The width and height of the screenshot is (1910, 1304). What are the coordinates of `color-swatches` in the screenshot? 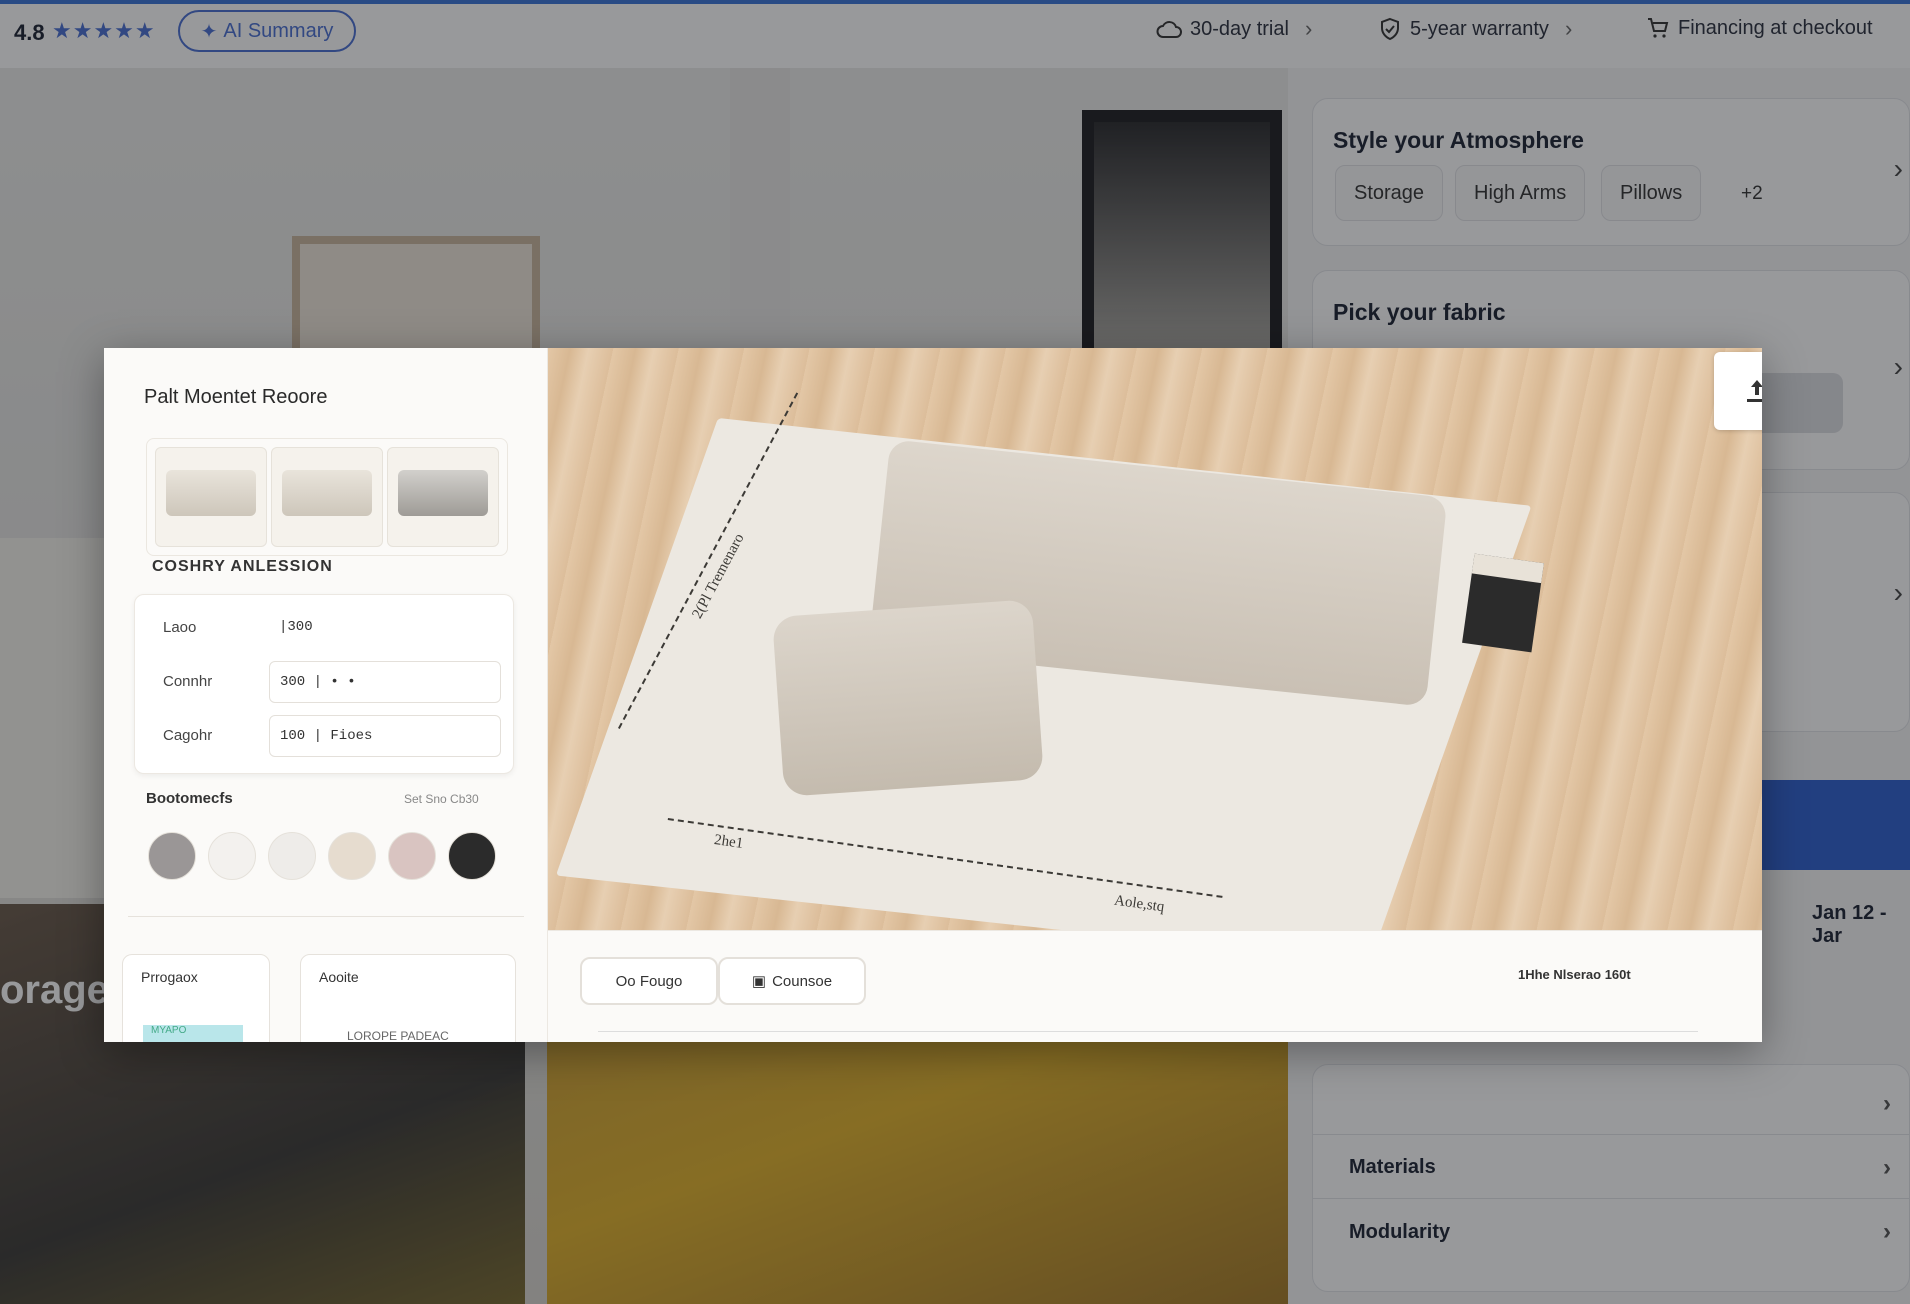 It's located at (322, 856).